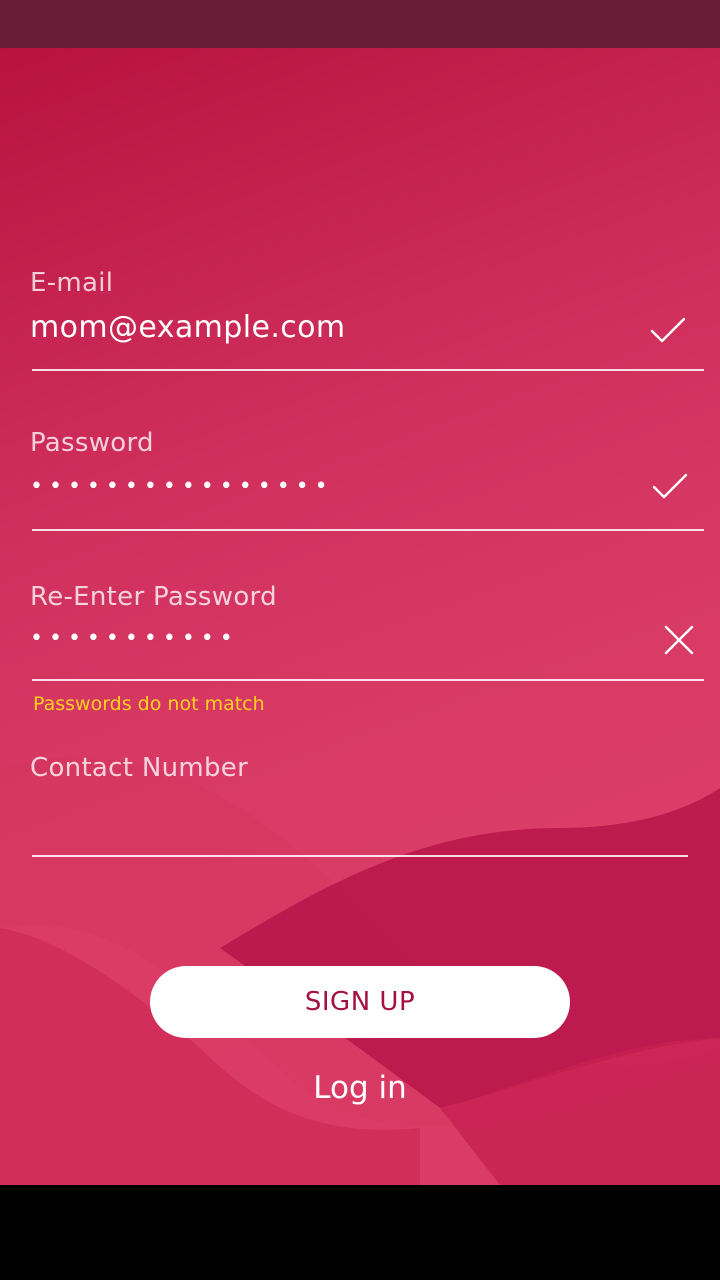 This screenshot has height=1280, width=720. Describe the element at coordinates (360, 1088) in the screenshot. I see `log-in-link: Log in` at that location.